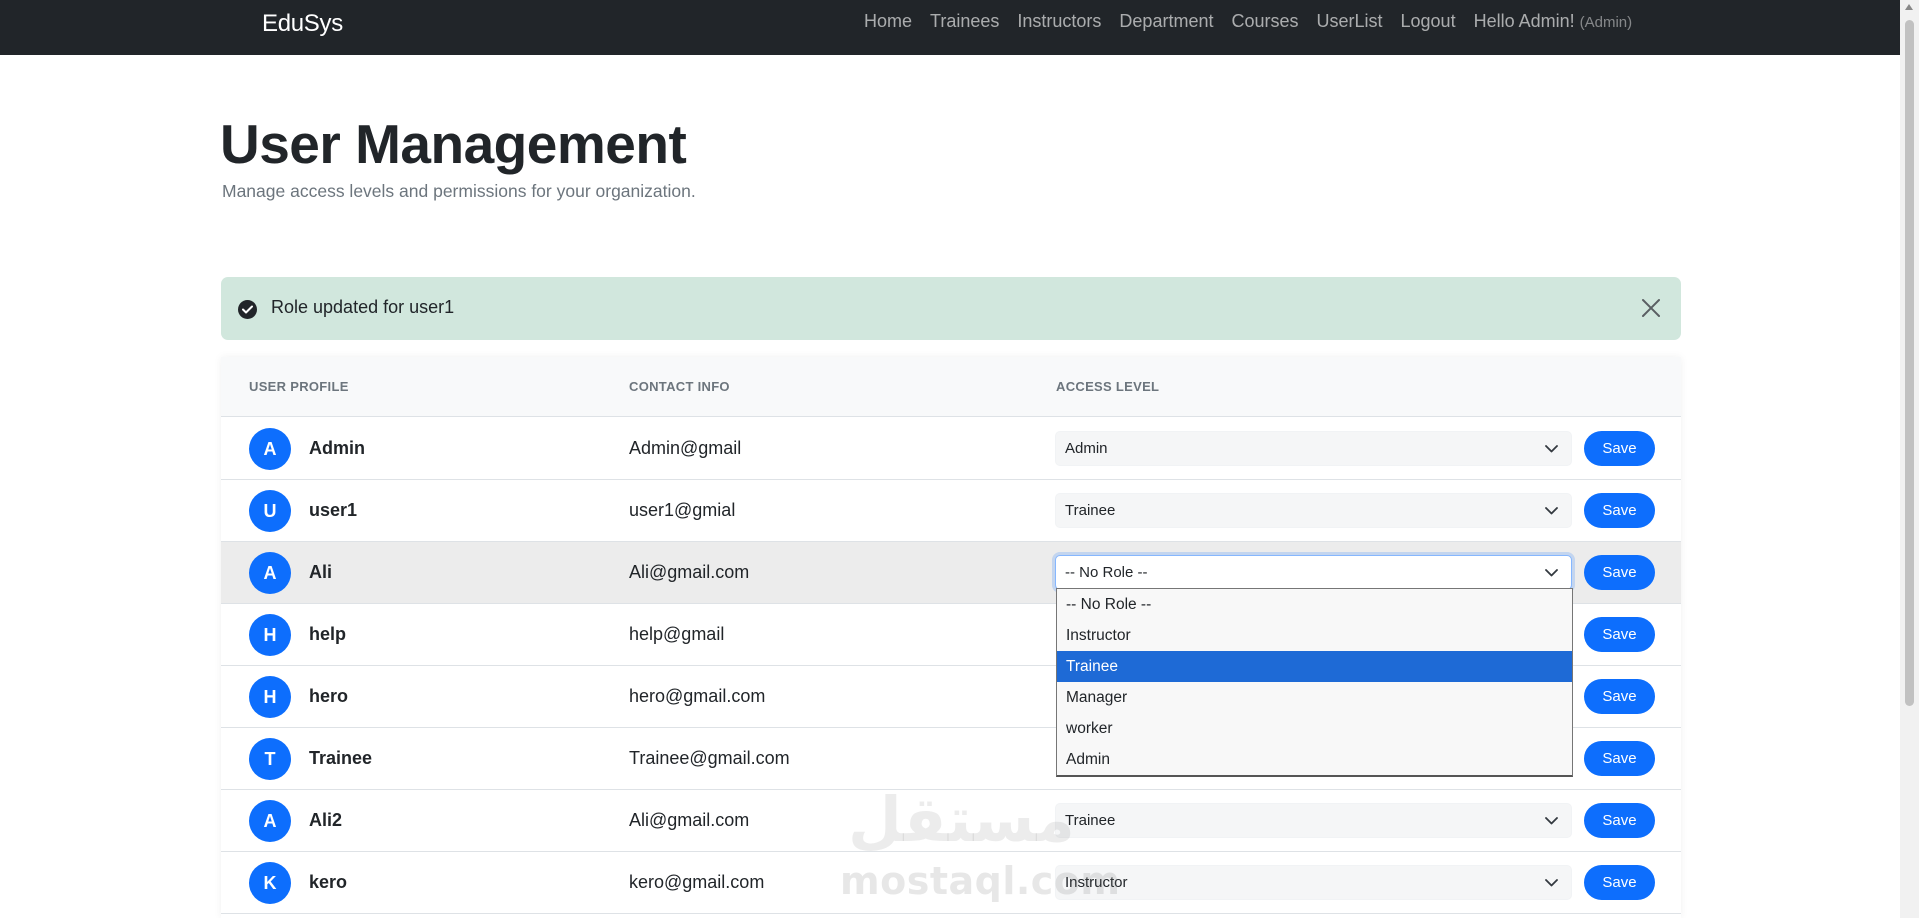 This screenshot has height=918, width=1919. Describe the element at coordinates (1314, 728) in the screenshot. I see `dropdown-option-worker: worker` at that location.